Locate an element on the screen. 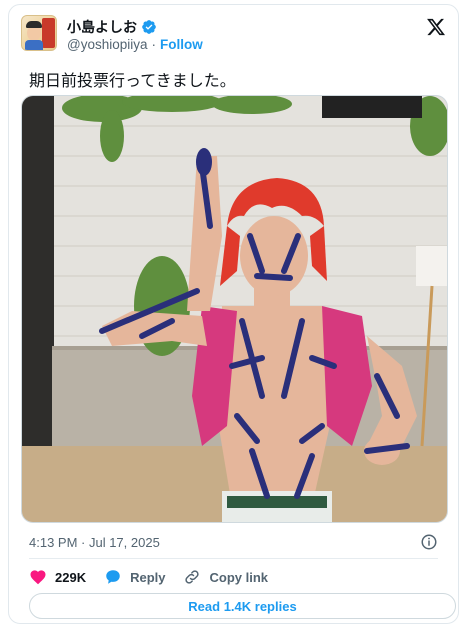 The height and width of the screenshot is (633, 467). author-handle-row: @yoshiopiiya · Follow is located at coordinates (135, 44).